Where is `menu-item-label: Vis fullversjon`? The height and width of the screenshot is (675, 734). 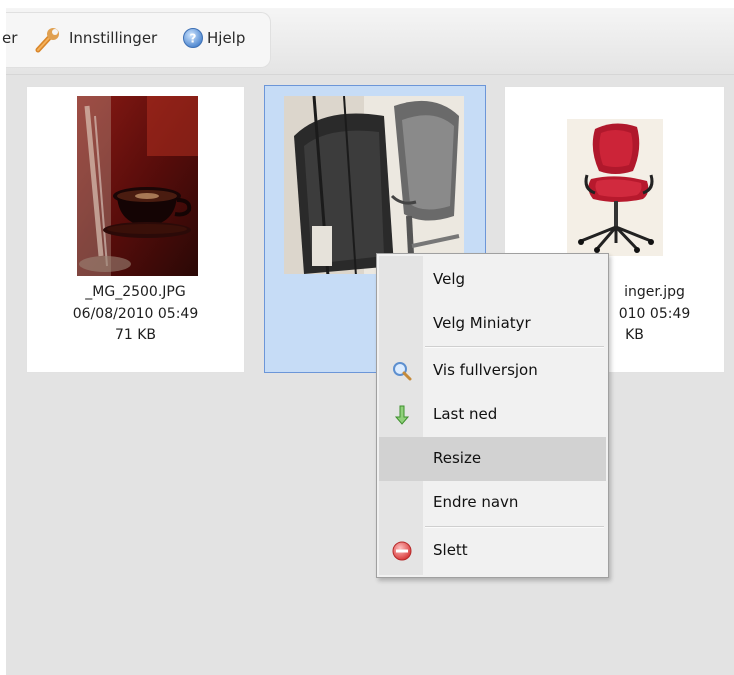 menu-item-label: Vis fullversjon is located at coordinates (485, 370).